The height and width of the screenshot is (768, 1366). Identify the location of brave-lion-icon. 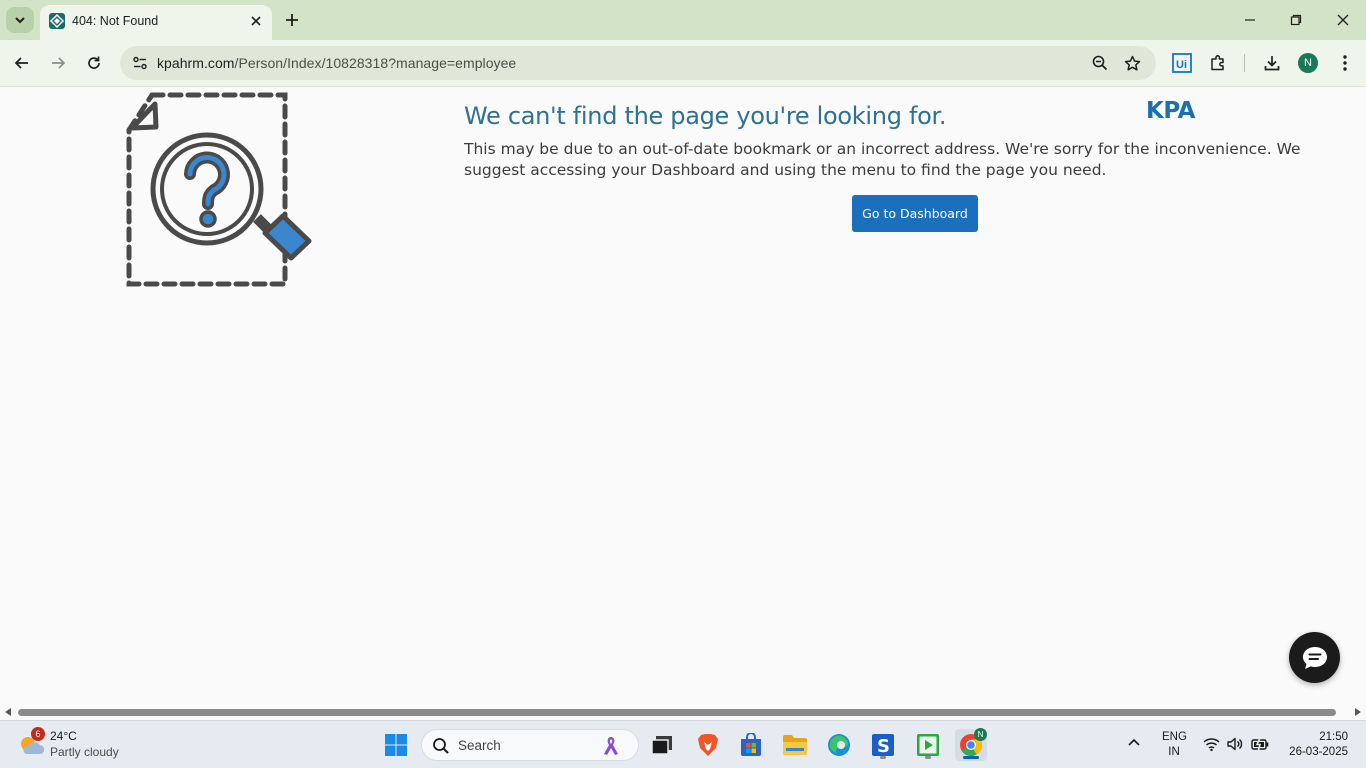
(708, 745).